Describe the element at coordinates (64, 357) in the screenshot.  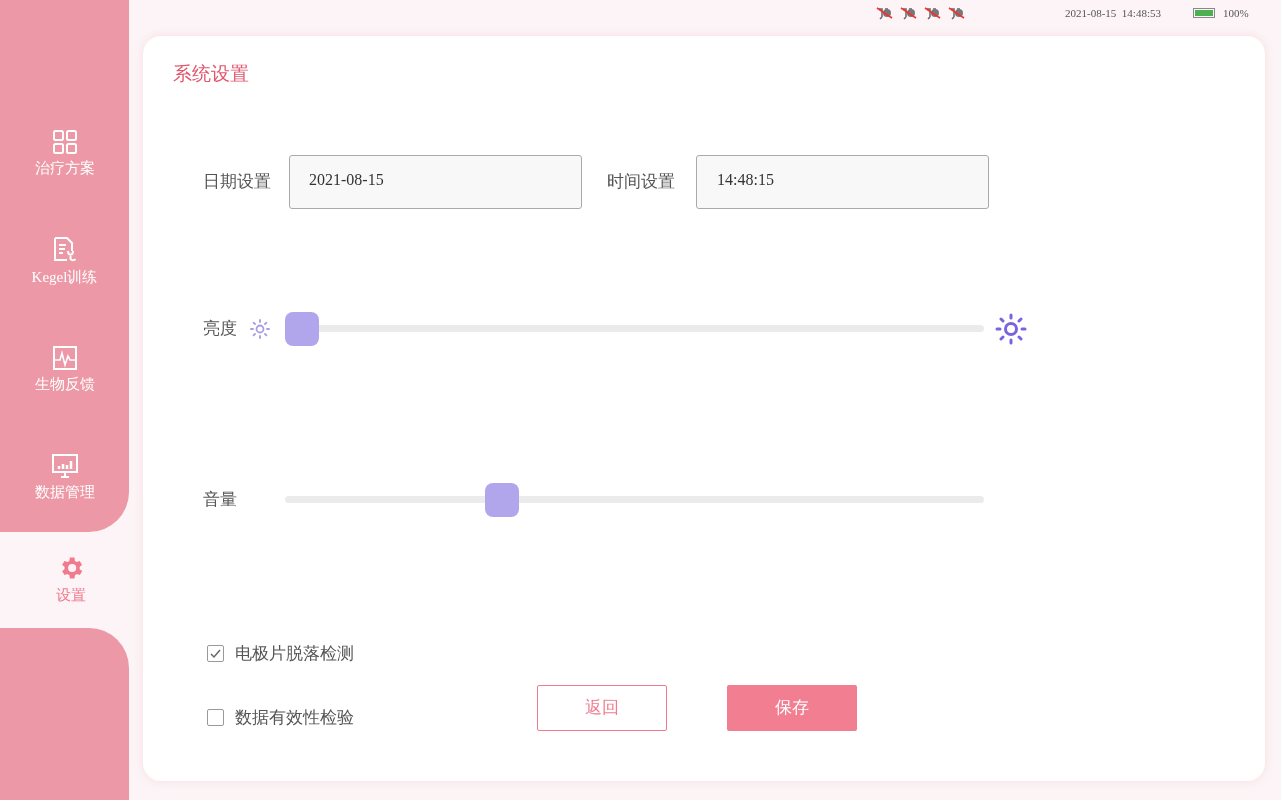
I see `pulse-chart-icon` at that location.